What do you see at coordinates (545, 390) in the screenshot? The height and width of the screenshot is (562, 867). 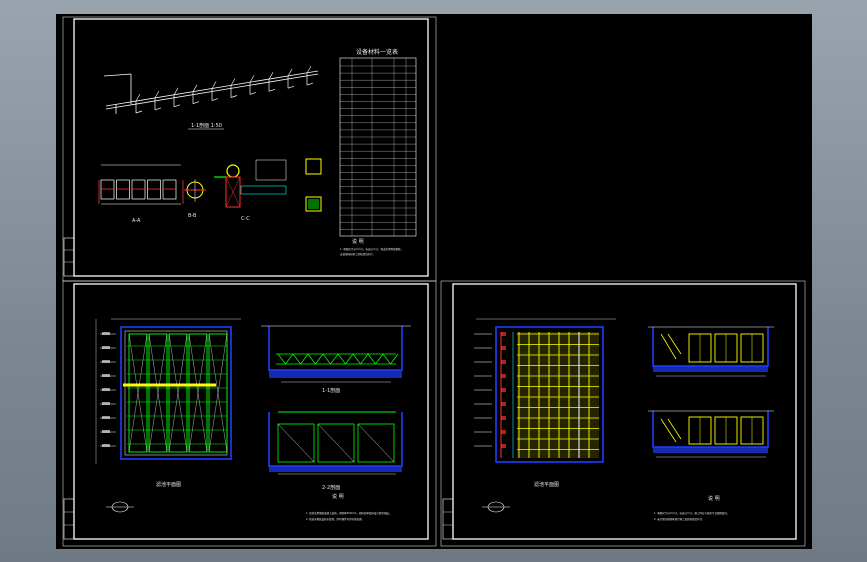 I see `plan-view-right` at bounding box center [545, 390].